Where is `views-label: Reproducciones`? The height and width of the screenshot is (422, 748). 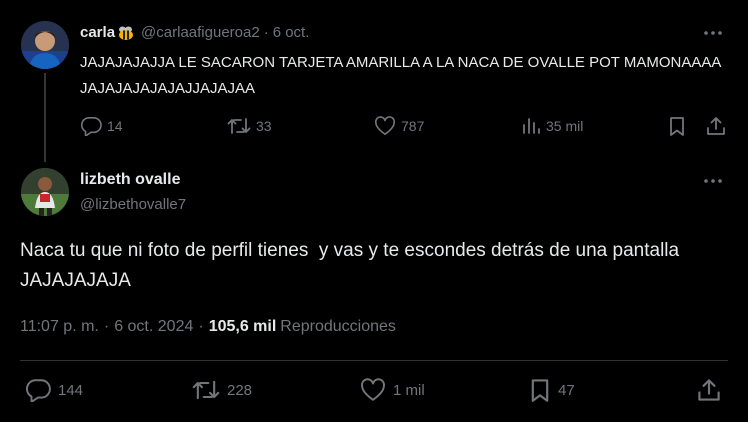
views-label: Reproducciones is located at coordinates (338, 326).